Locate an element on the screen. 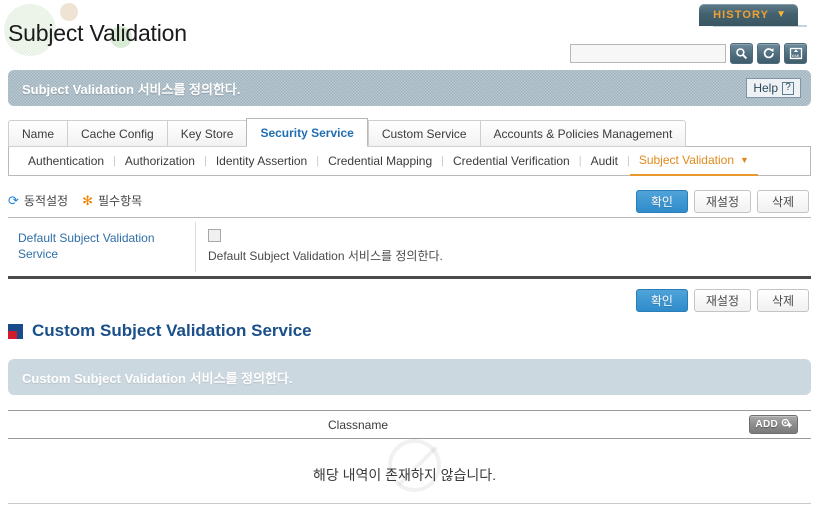  subtab-credential-mapping: Credential Mapping is located at coordinates (380, 161).